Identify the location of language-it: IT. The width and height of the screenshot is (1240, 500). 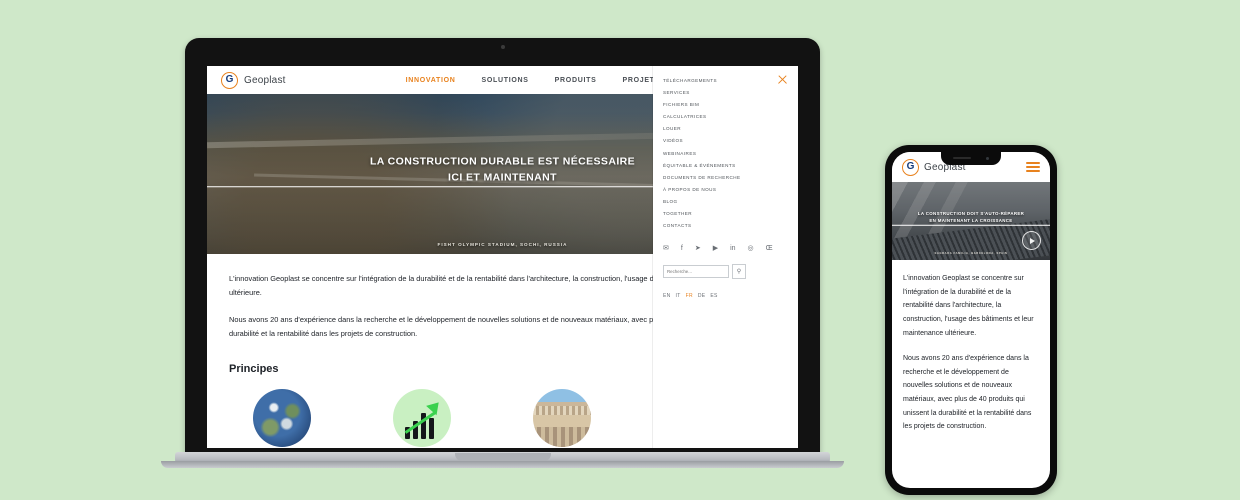
(678, 296).